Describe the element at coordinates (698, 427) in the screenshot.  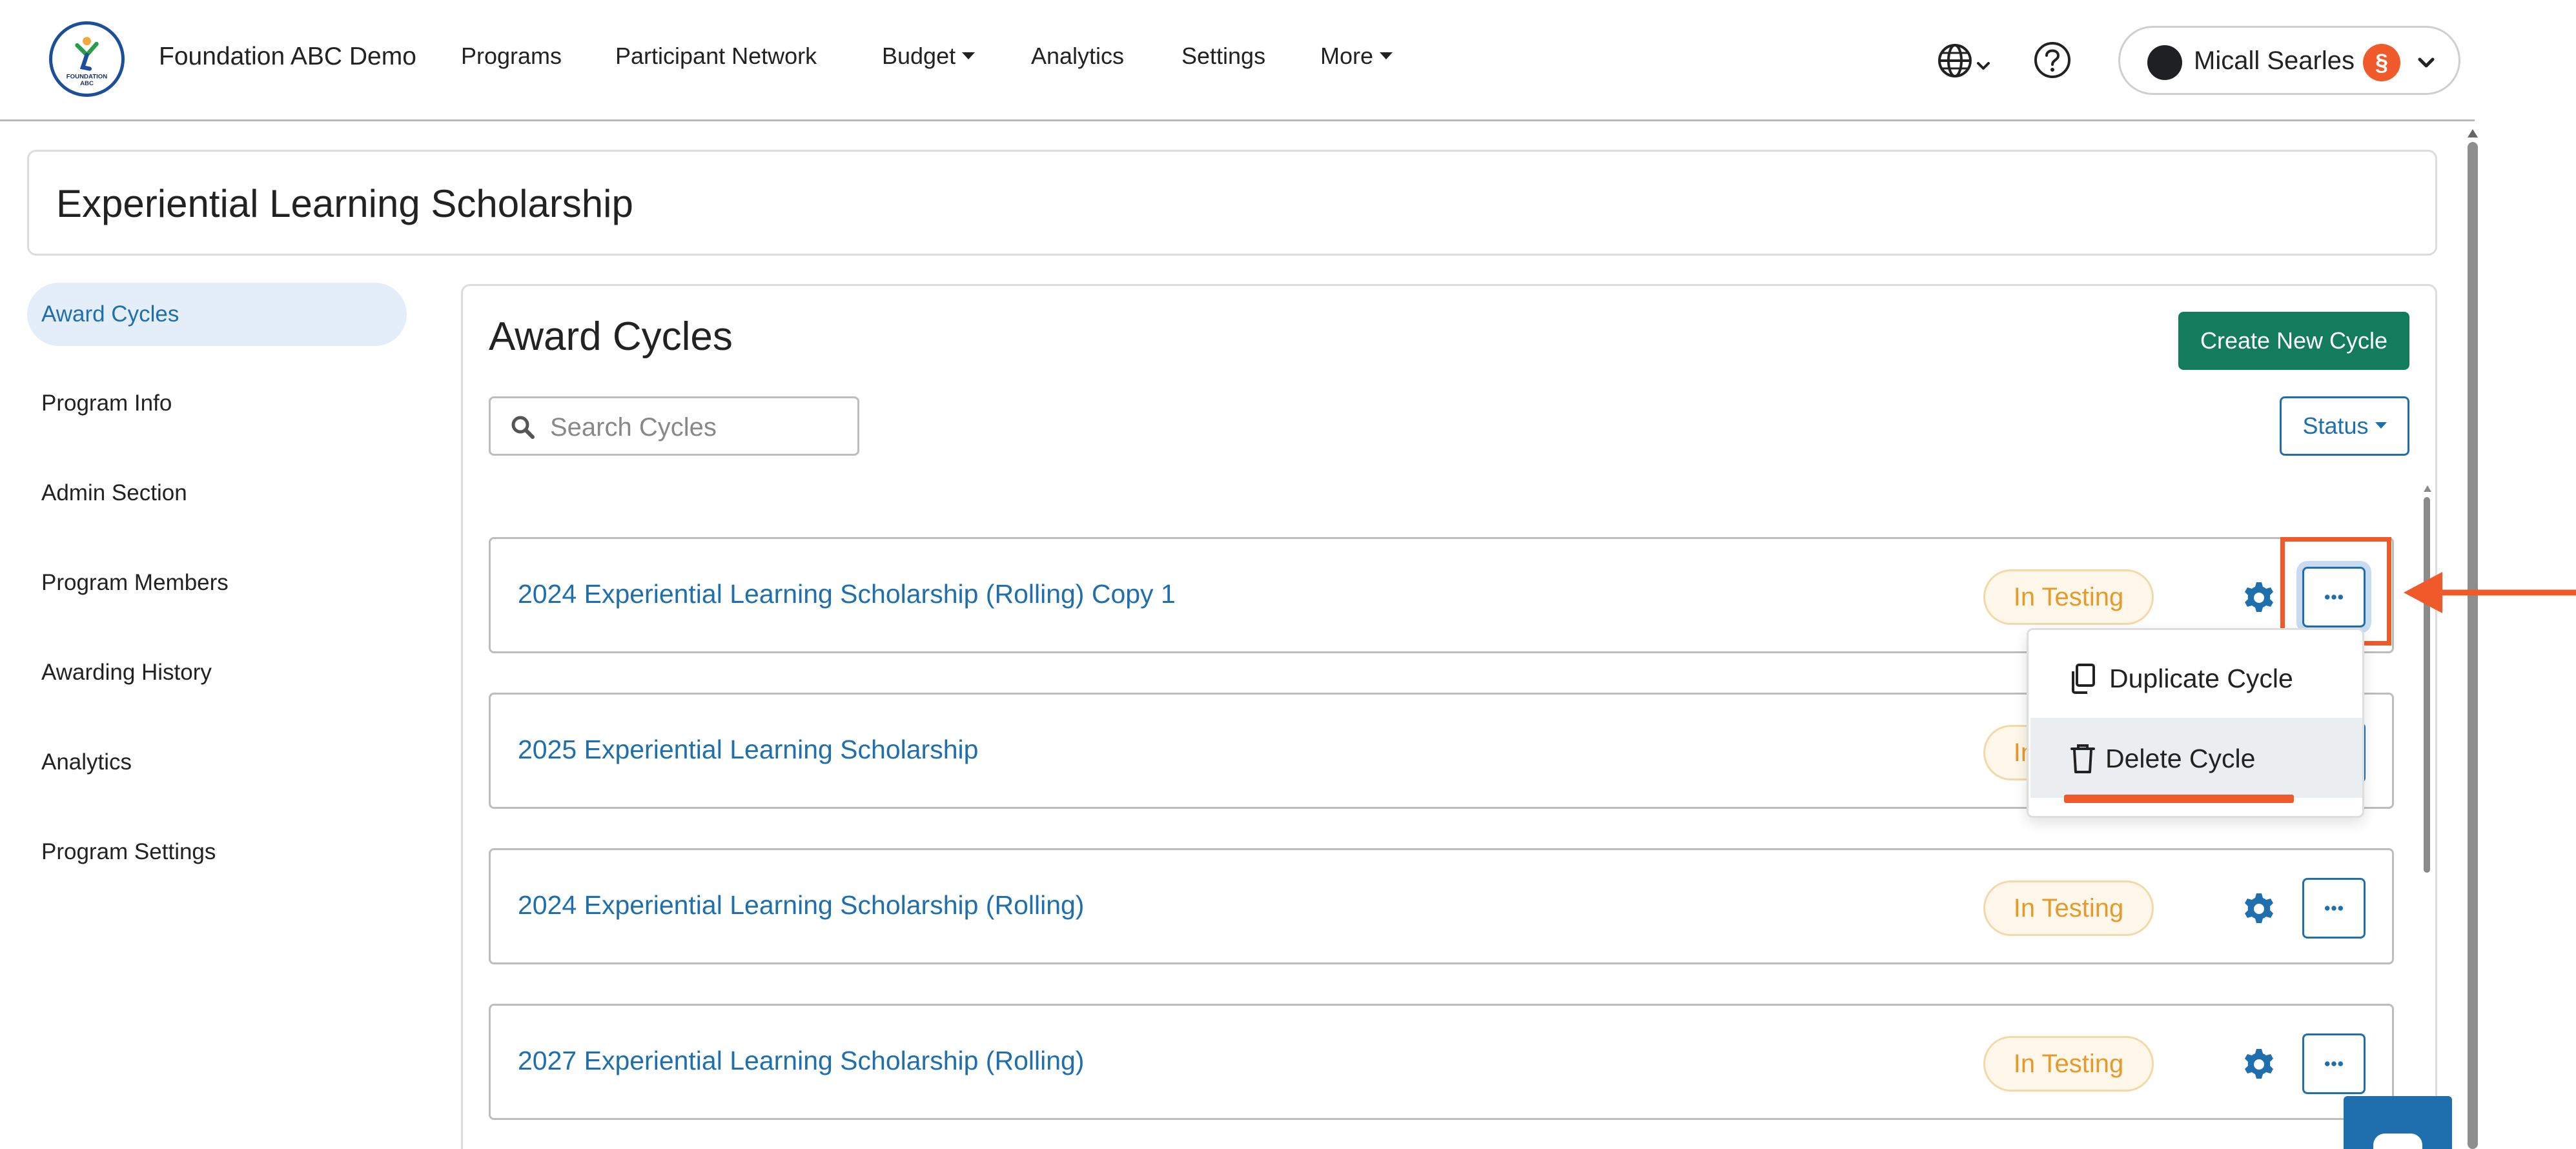
I see `search-input` at that location.